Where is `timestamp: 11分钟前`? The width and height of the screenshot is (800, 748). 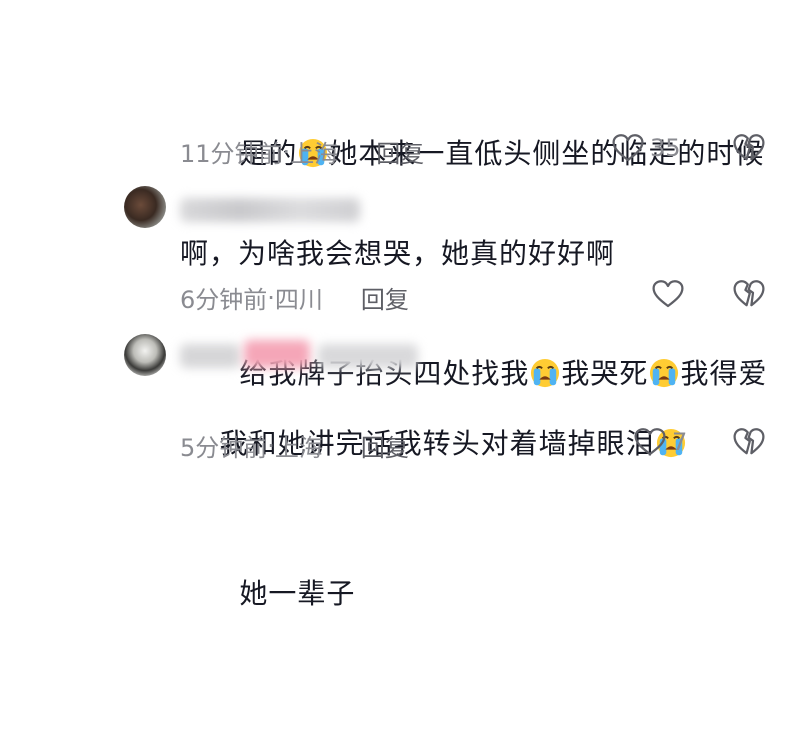 timestamp: 11分钟前 is located at coordinates (231, 154).